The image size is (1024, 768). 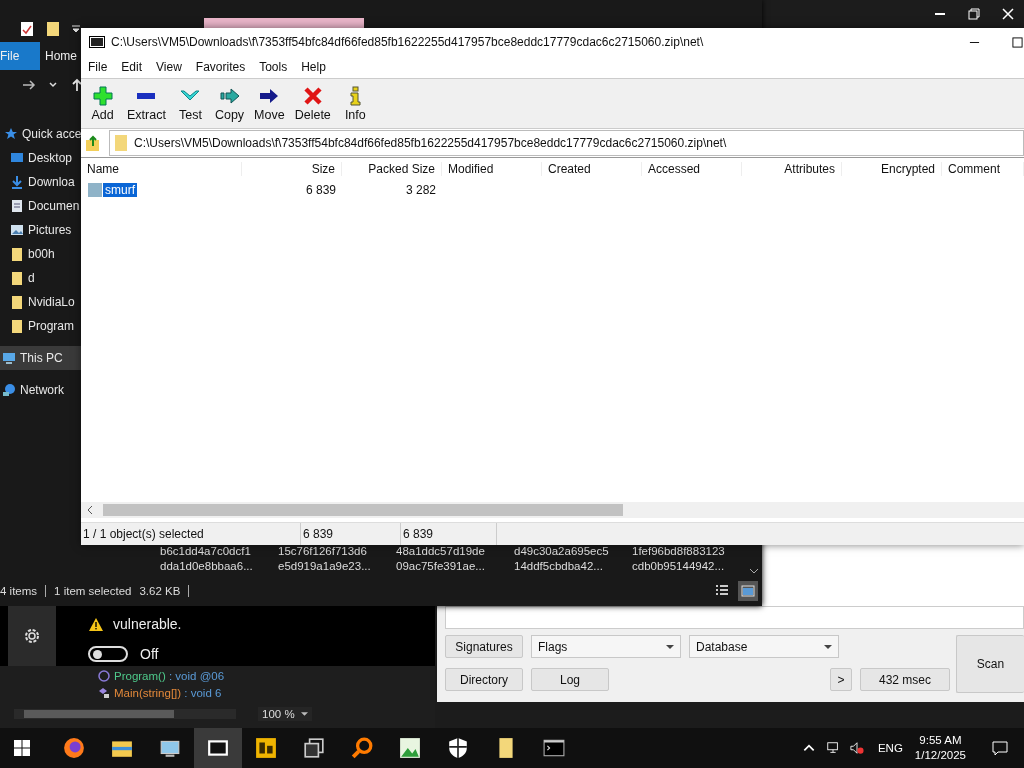 I want to click on zoom-dropdown: 100 %, so click(x=285, y=714).